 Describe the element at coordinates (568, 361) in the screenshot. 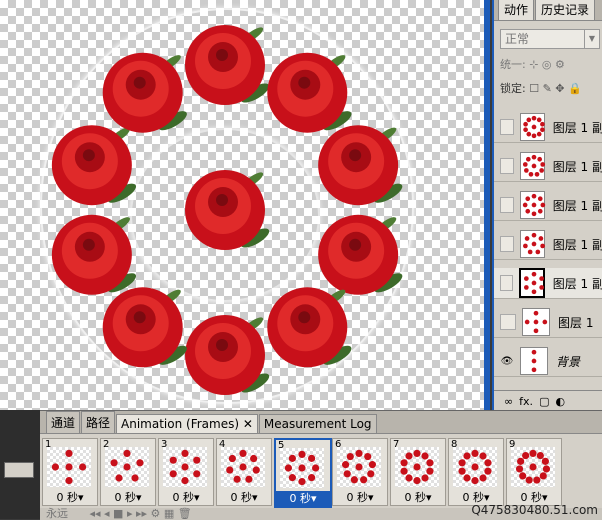

I see `layer-name: 背景` at that location.